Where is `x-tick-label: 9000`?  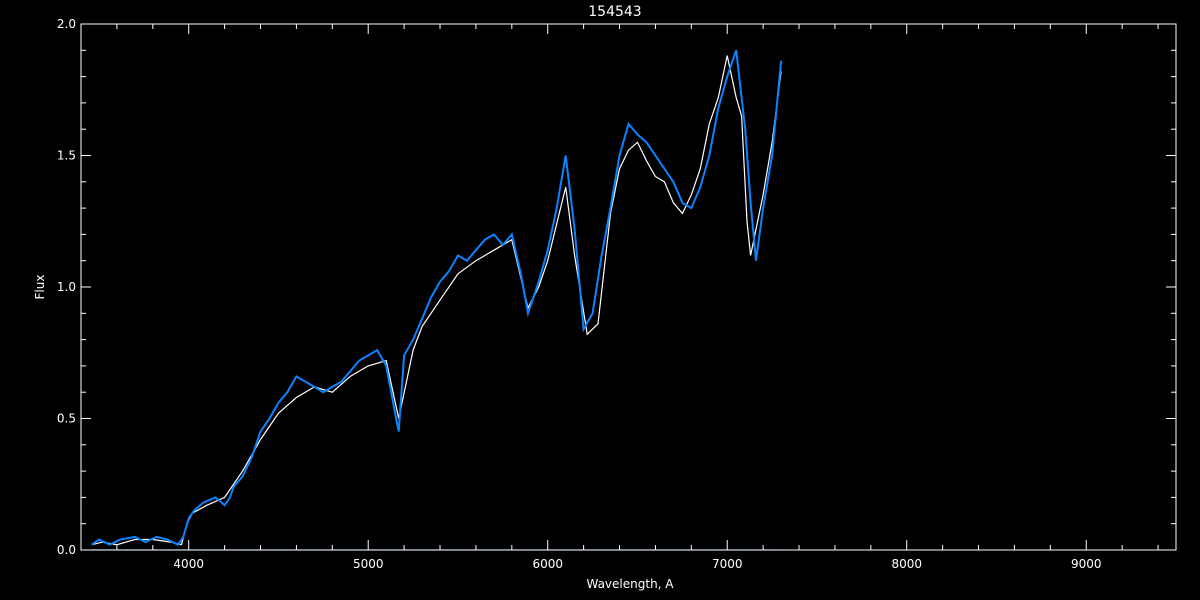 x-tick-label: 9000 is located at coordinates (1086, 564).